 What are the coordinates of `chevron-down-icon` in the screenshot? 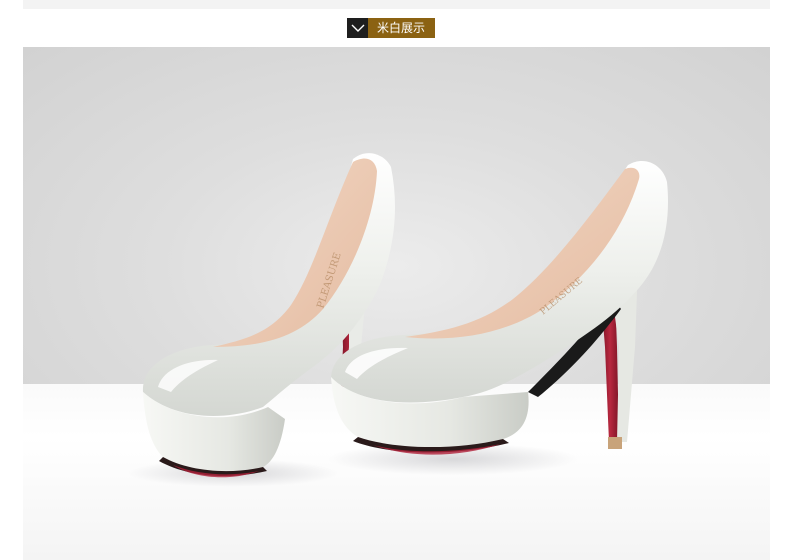 It's located at (357, 28).